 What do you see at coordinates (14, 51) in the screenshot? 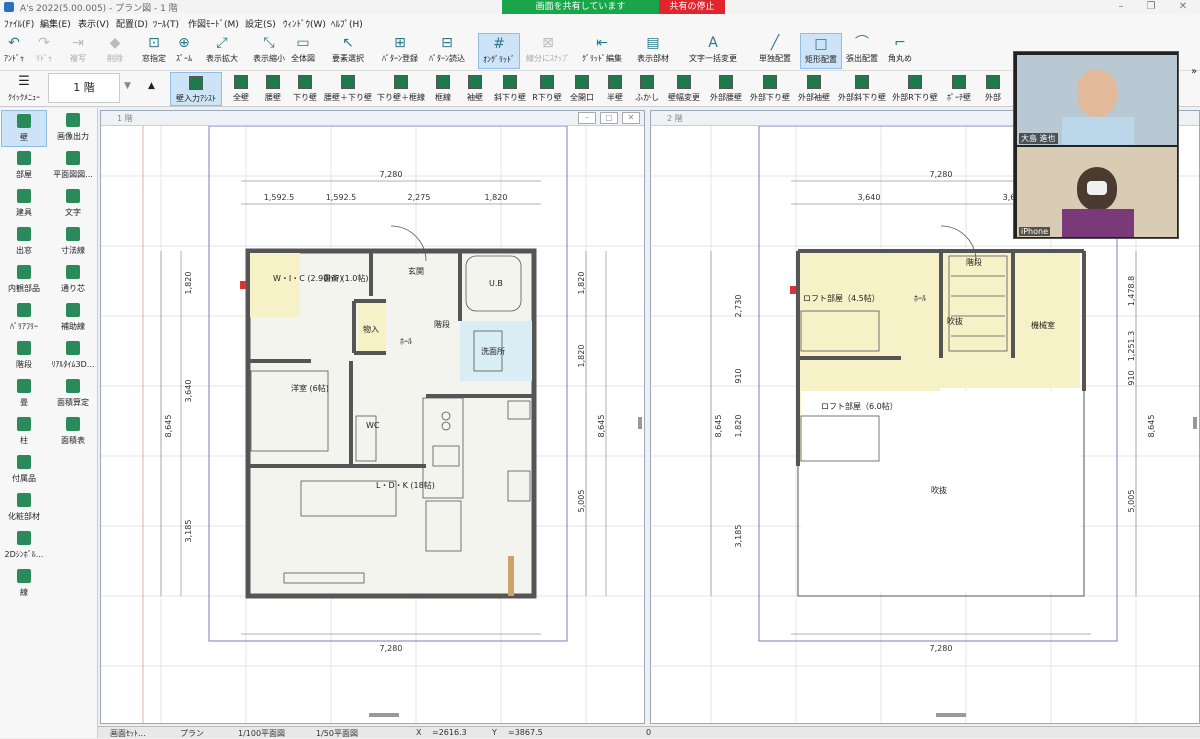
I see `toolbar-button-0: ↶ ｱﾝﾄﾞｩ` at bounding box center [14, 51].